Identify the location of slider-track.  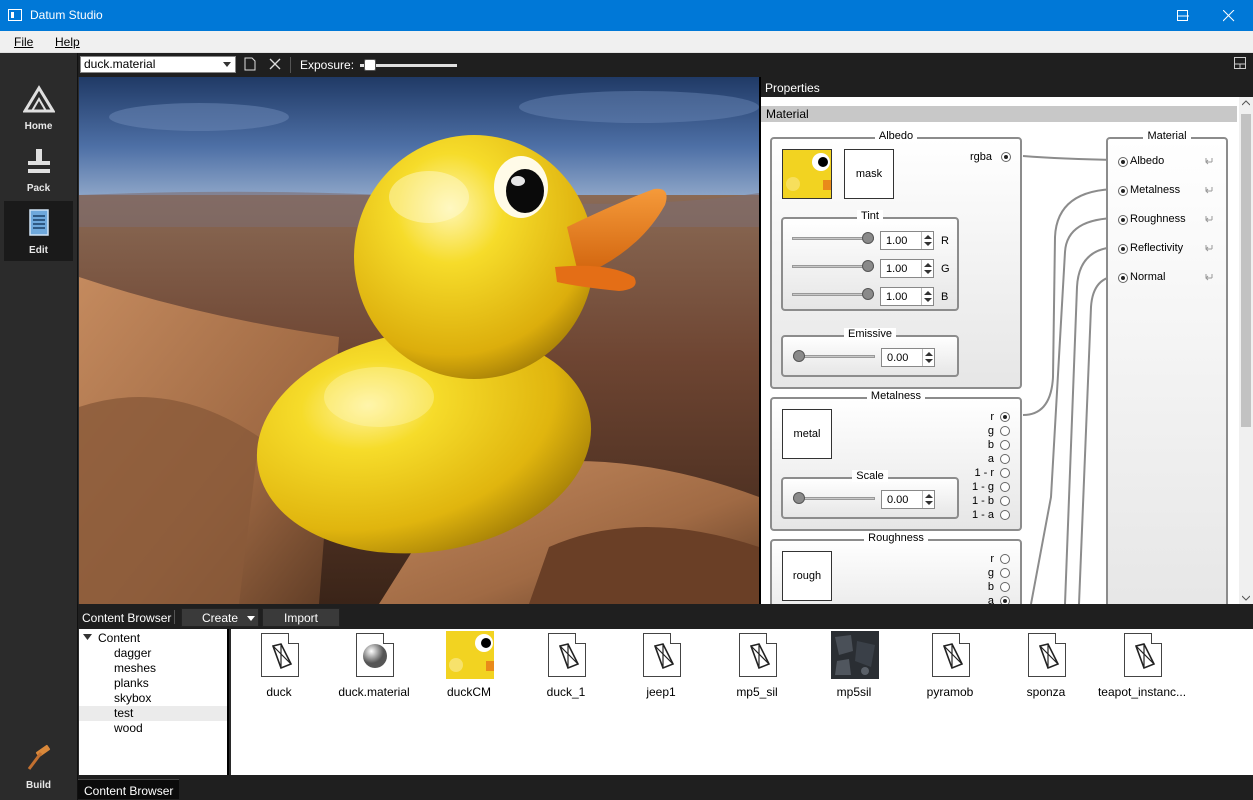
(834, 356).